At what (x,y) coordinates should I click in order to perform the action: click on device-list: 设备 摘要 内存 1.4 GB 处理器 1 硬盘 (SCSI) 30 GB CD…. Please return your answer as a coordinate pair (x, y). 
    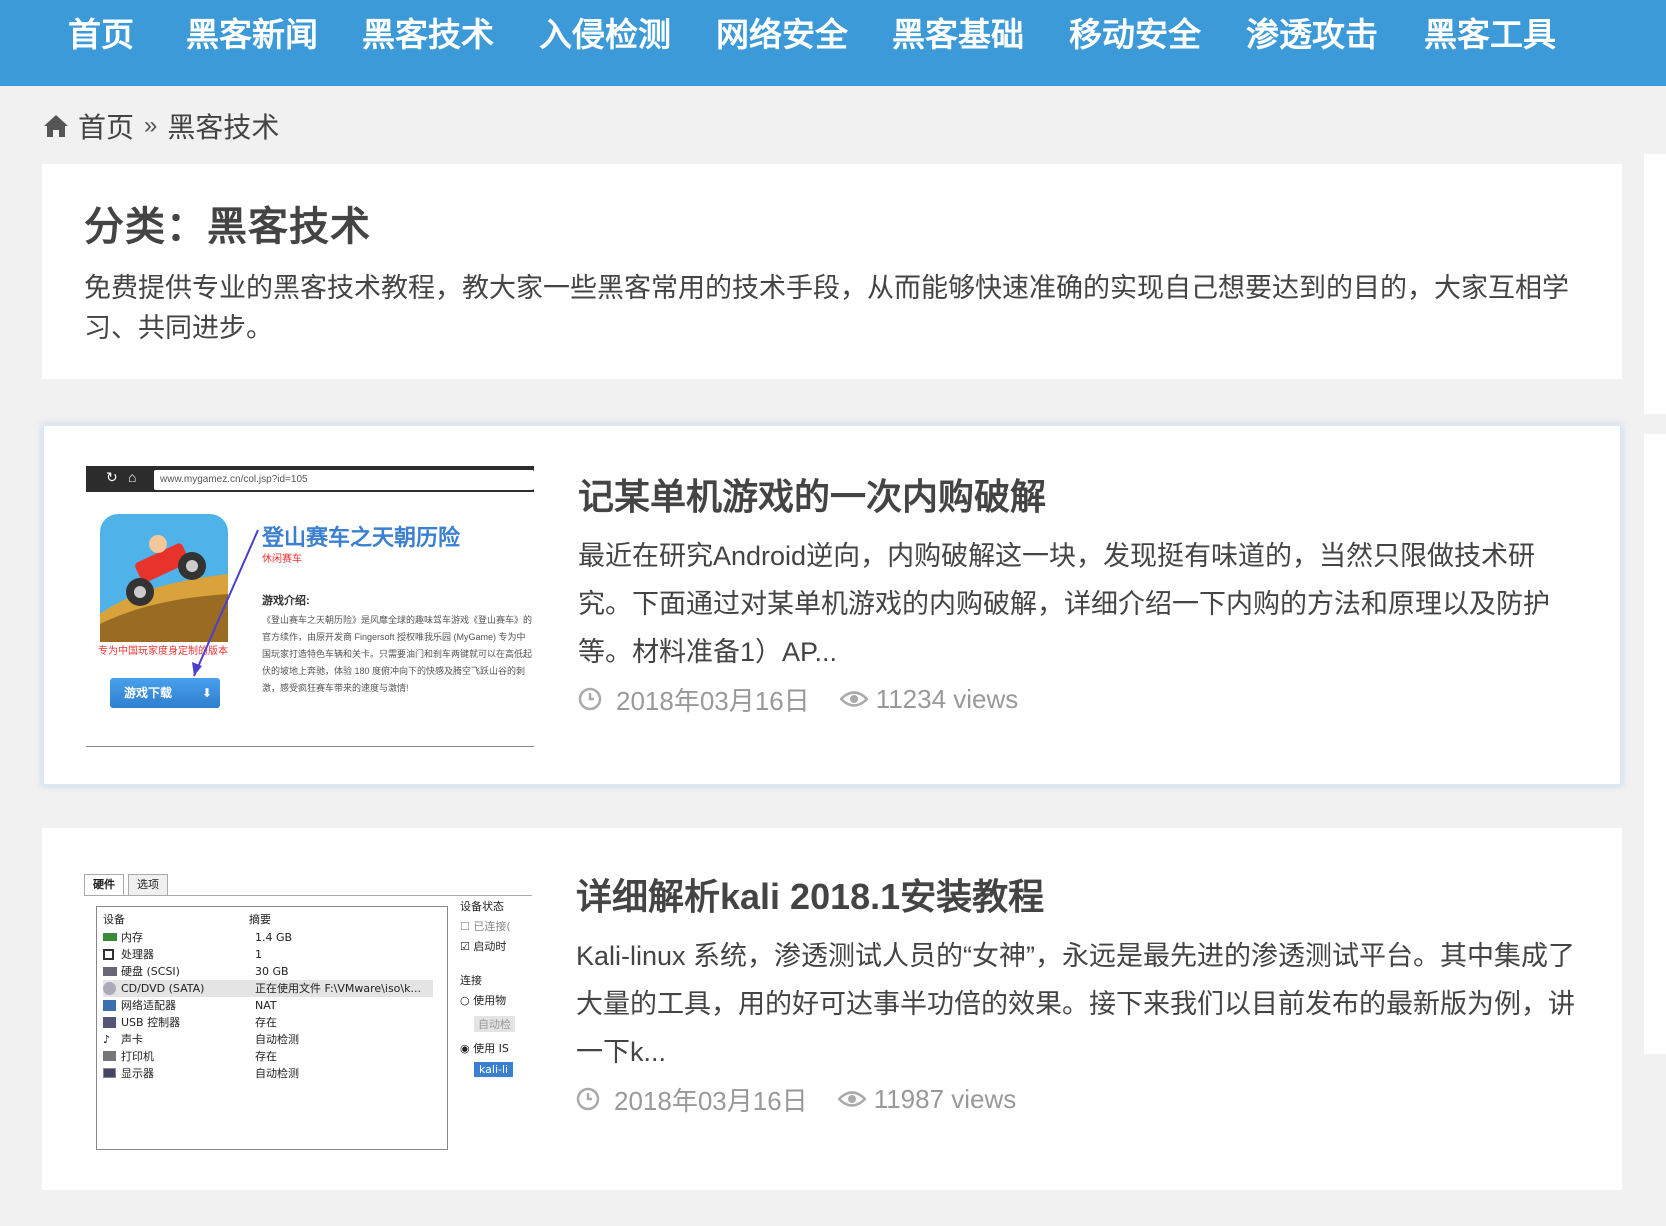
    Looking at the image, I should click on (272, 1028).